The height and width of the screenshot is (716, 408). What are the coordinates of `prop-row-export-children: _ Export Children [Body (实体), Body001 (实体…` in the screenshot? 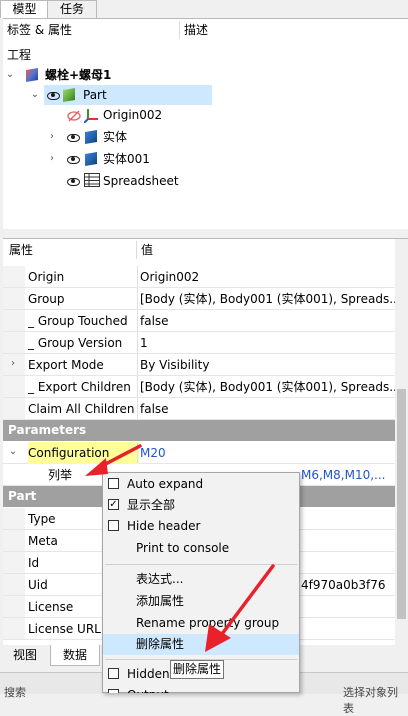 It's located at (199, 387).